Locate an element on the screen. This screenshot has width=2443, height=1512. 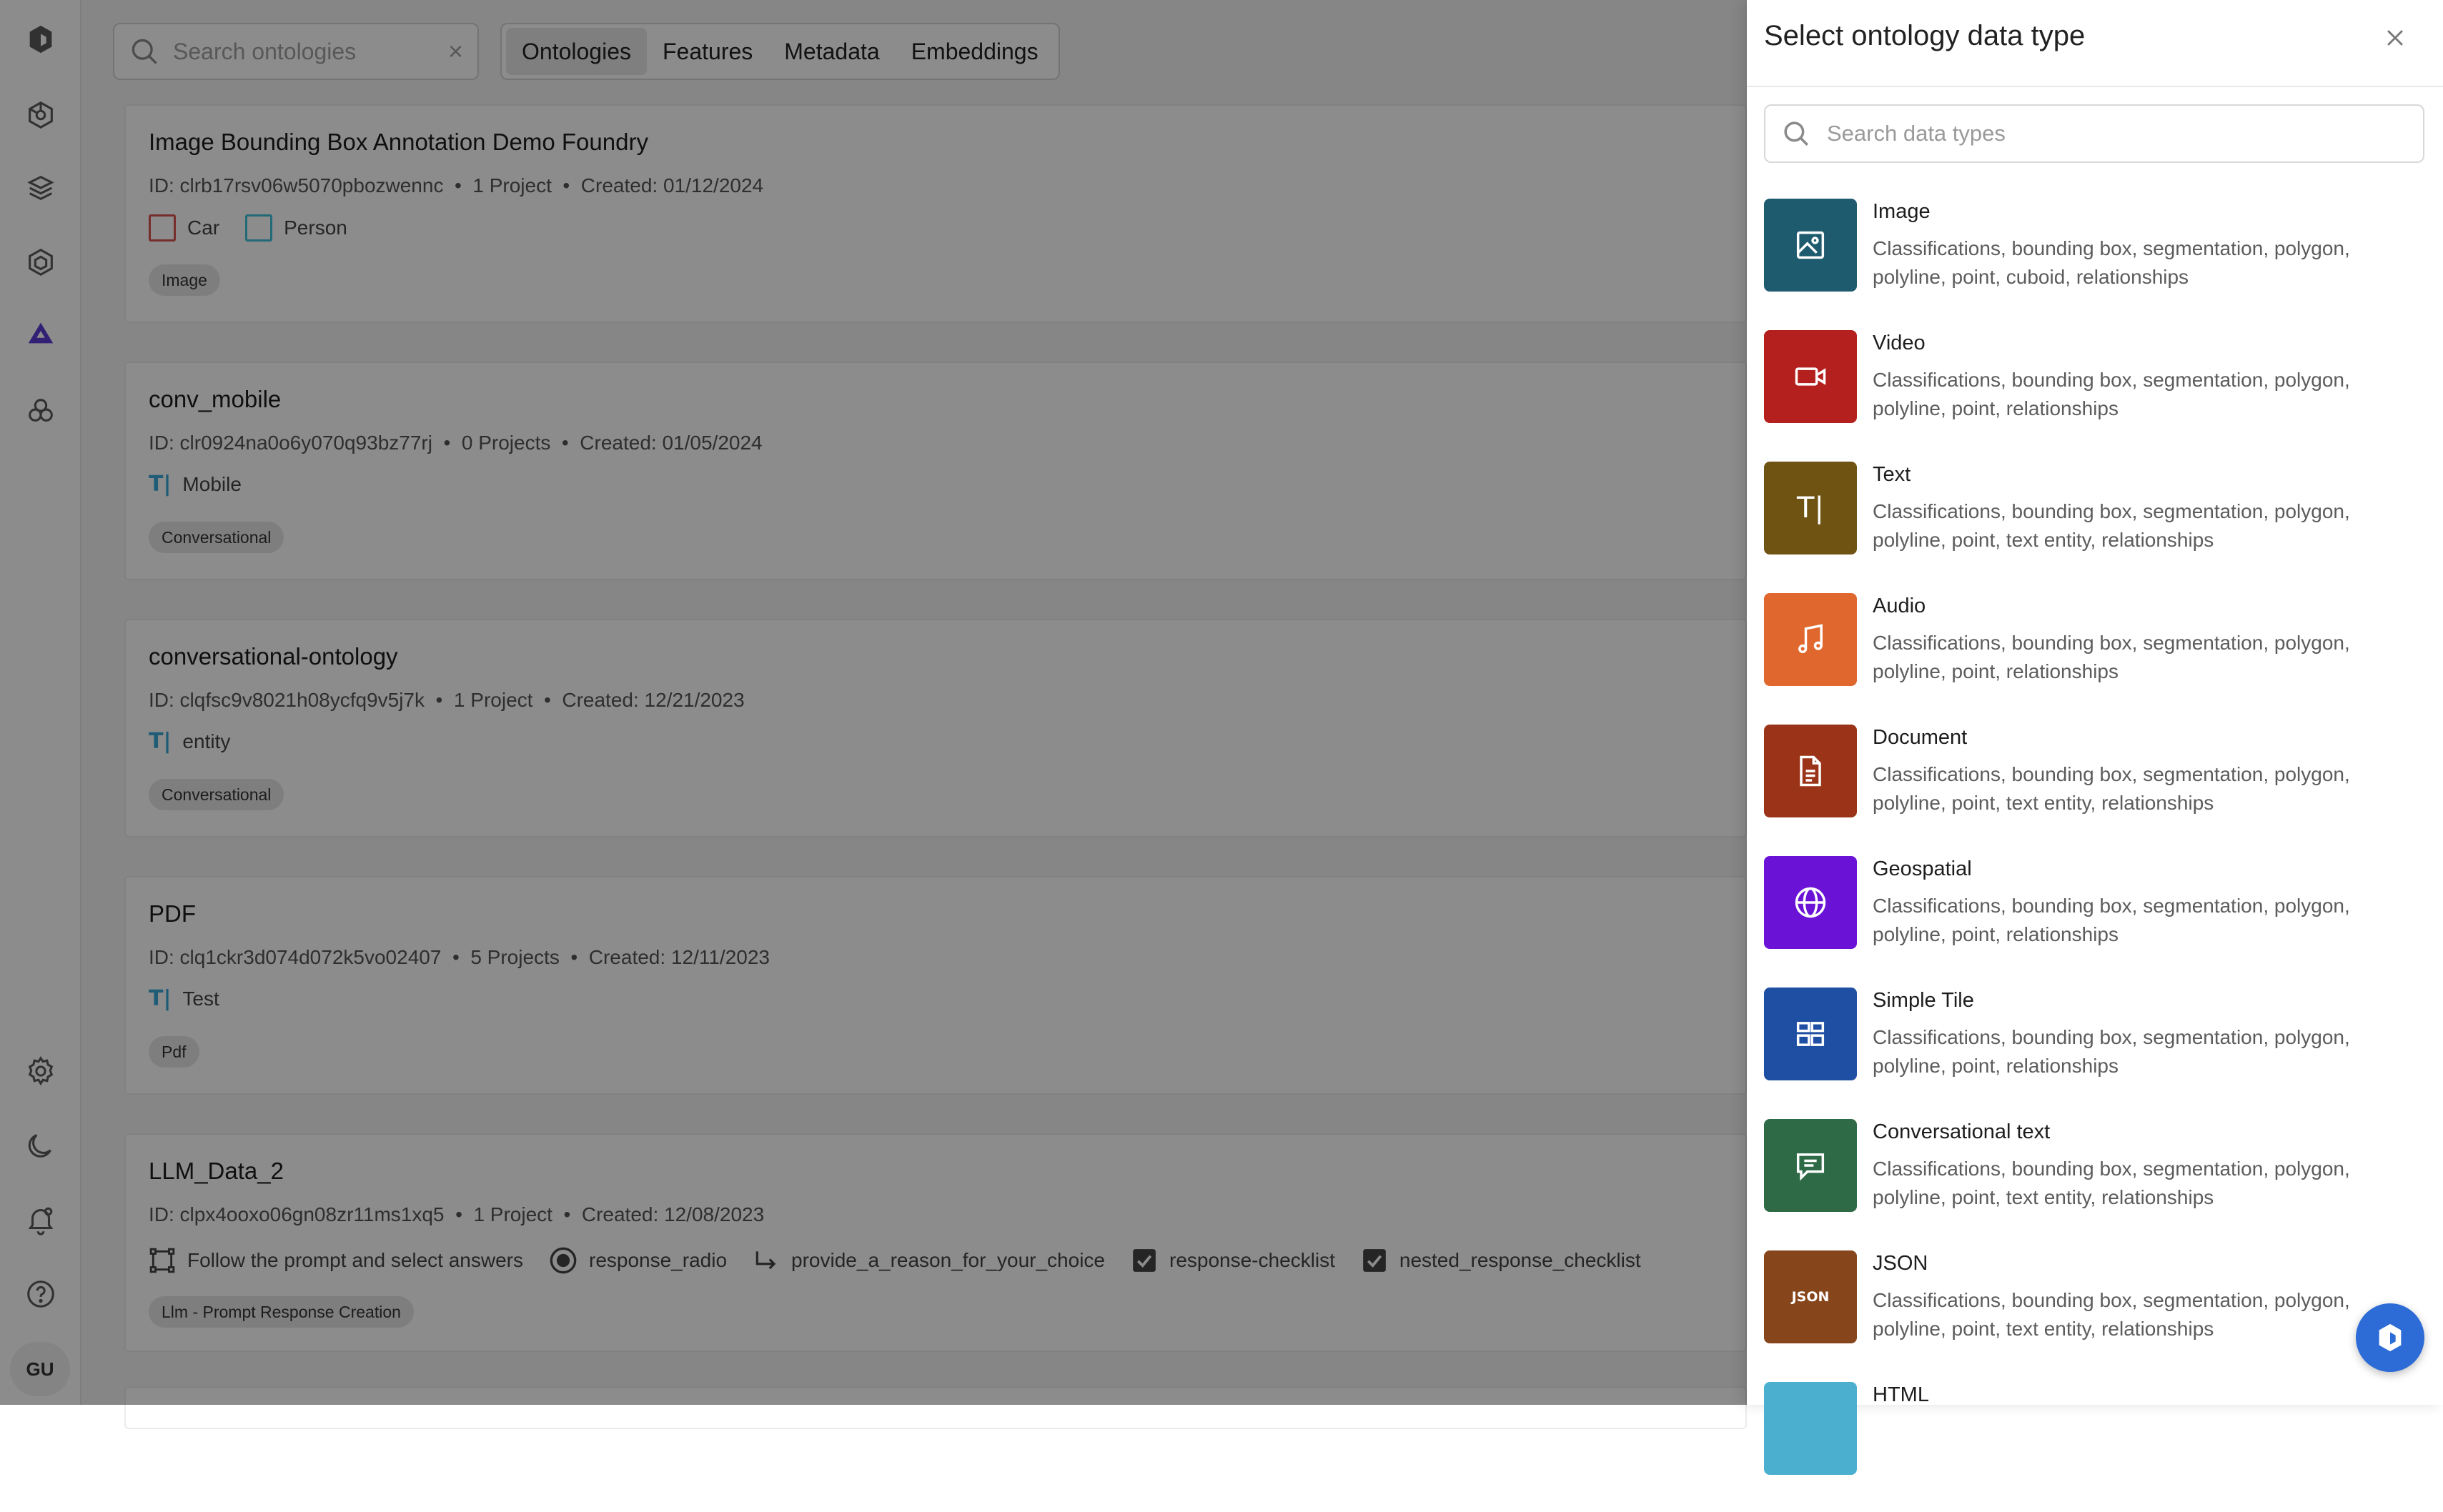
panel-title: Select ontology data type is located at coordinates (1925, 35).